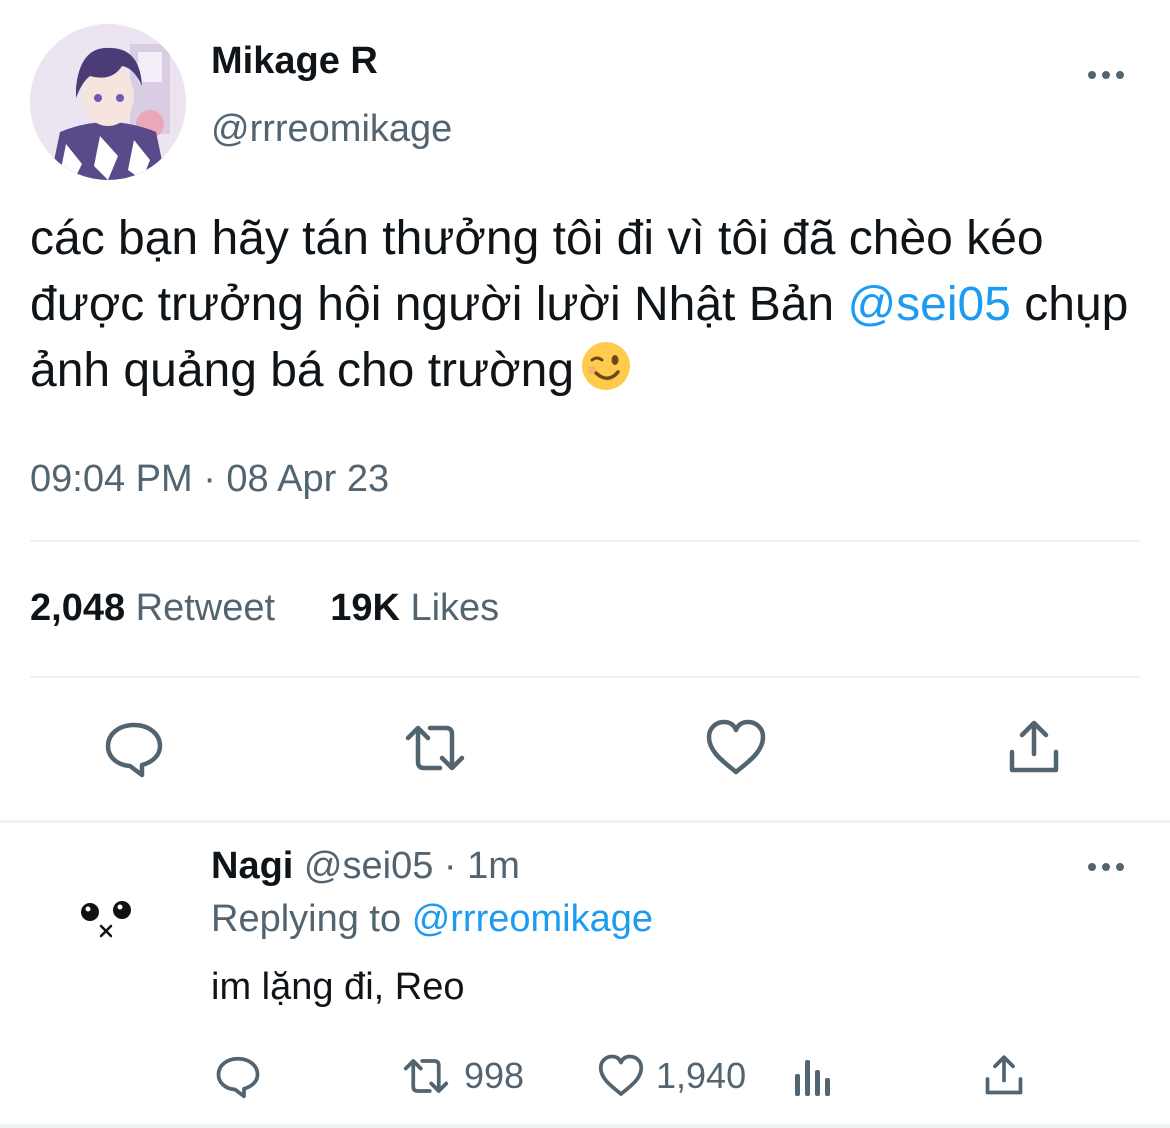  Describe the element at coordinates (928, 304) in the screenshot. I see `mention-link: @sei05` at that location.